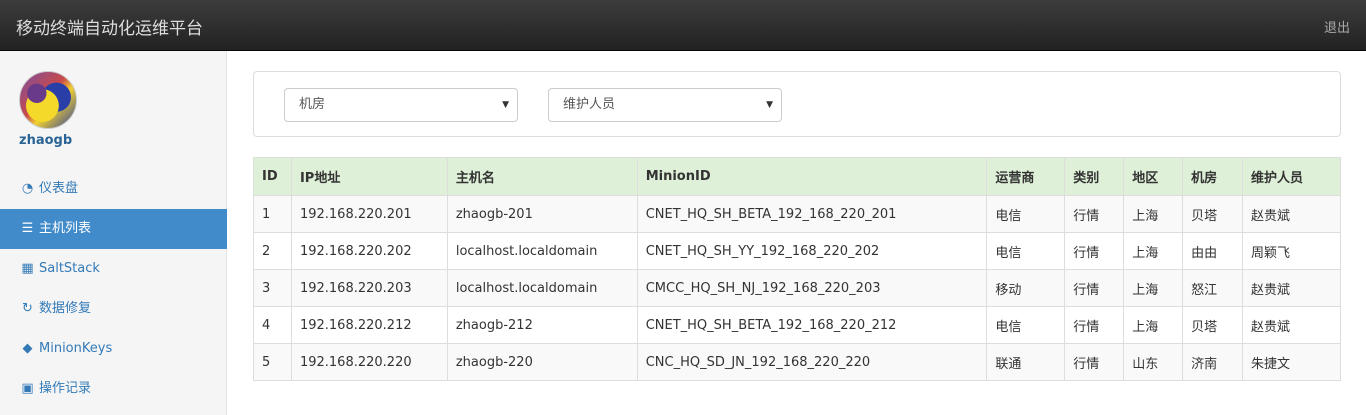 The image size is (1366, 415). What do you see at coordinates (27, 188) in the screenshot?
I see `dashboard-icon: ◔` at bounding box center [27, 188].